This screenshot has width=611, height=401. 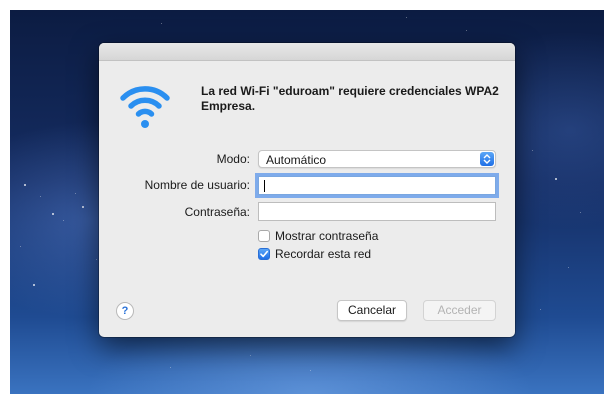 What do you see at coordinates (377, 211) in the screenshot?
I see `password-field` at bounding box center [377, 211].